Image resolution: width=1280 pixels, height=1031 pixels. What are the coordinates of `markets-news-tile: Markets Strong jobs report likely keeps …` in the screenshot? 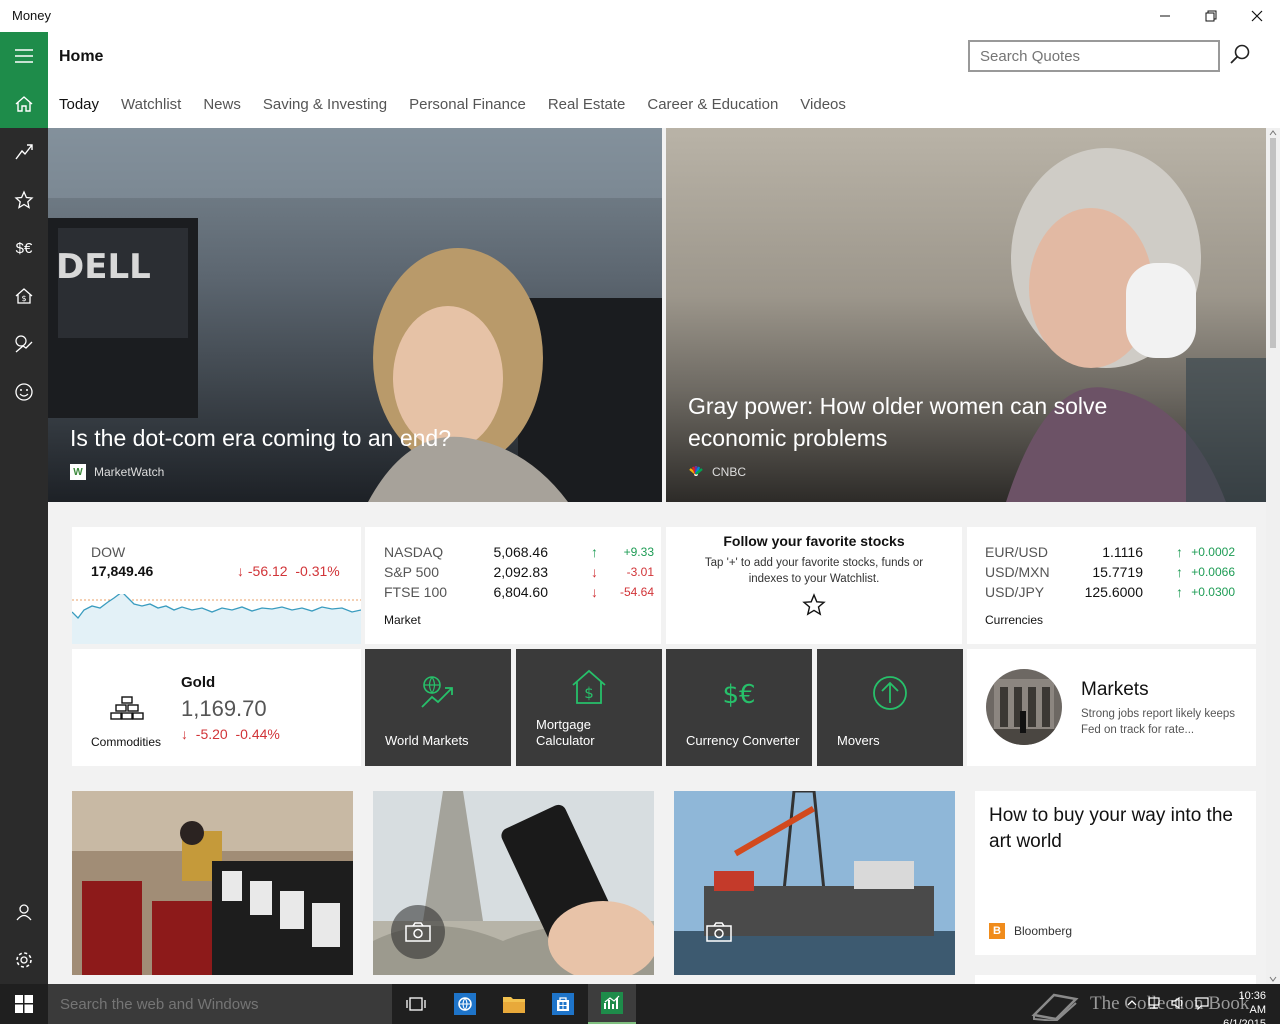 It's located at (1111, 707).